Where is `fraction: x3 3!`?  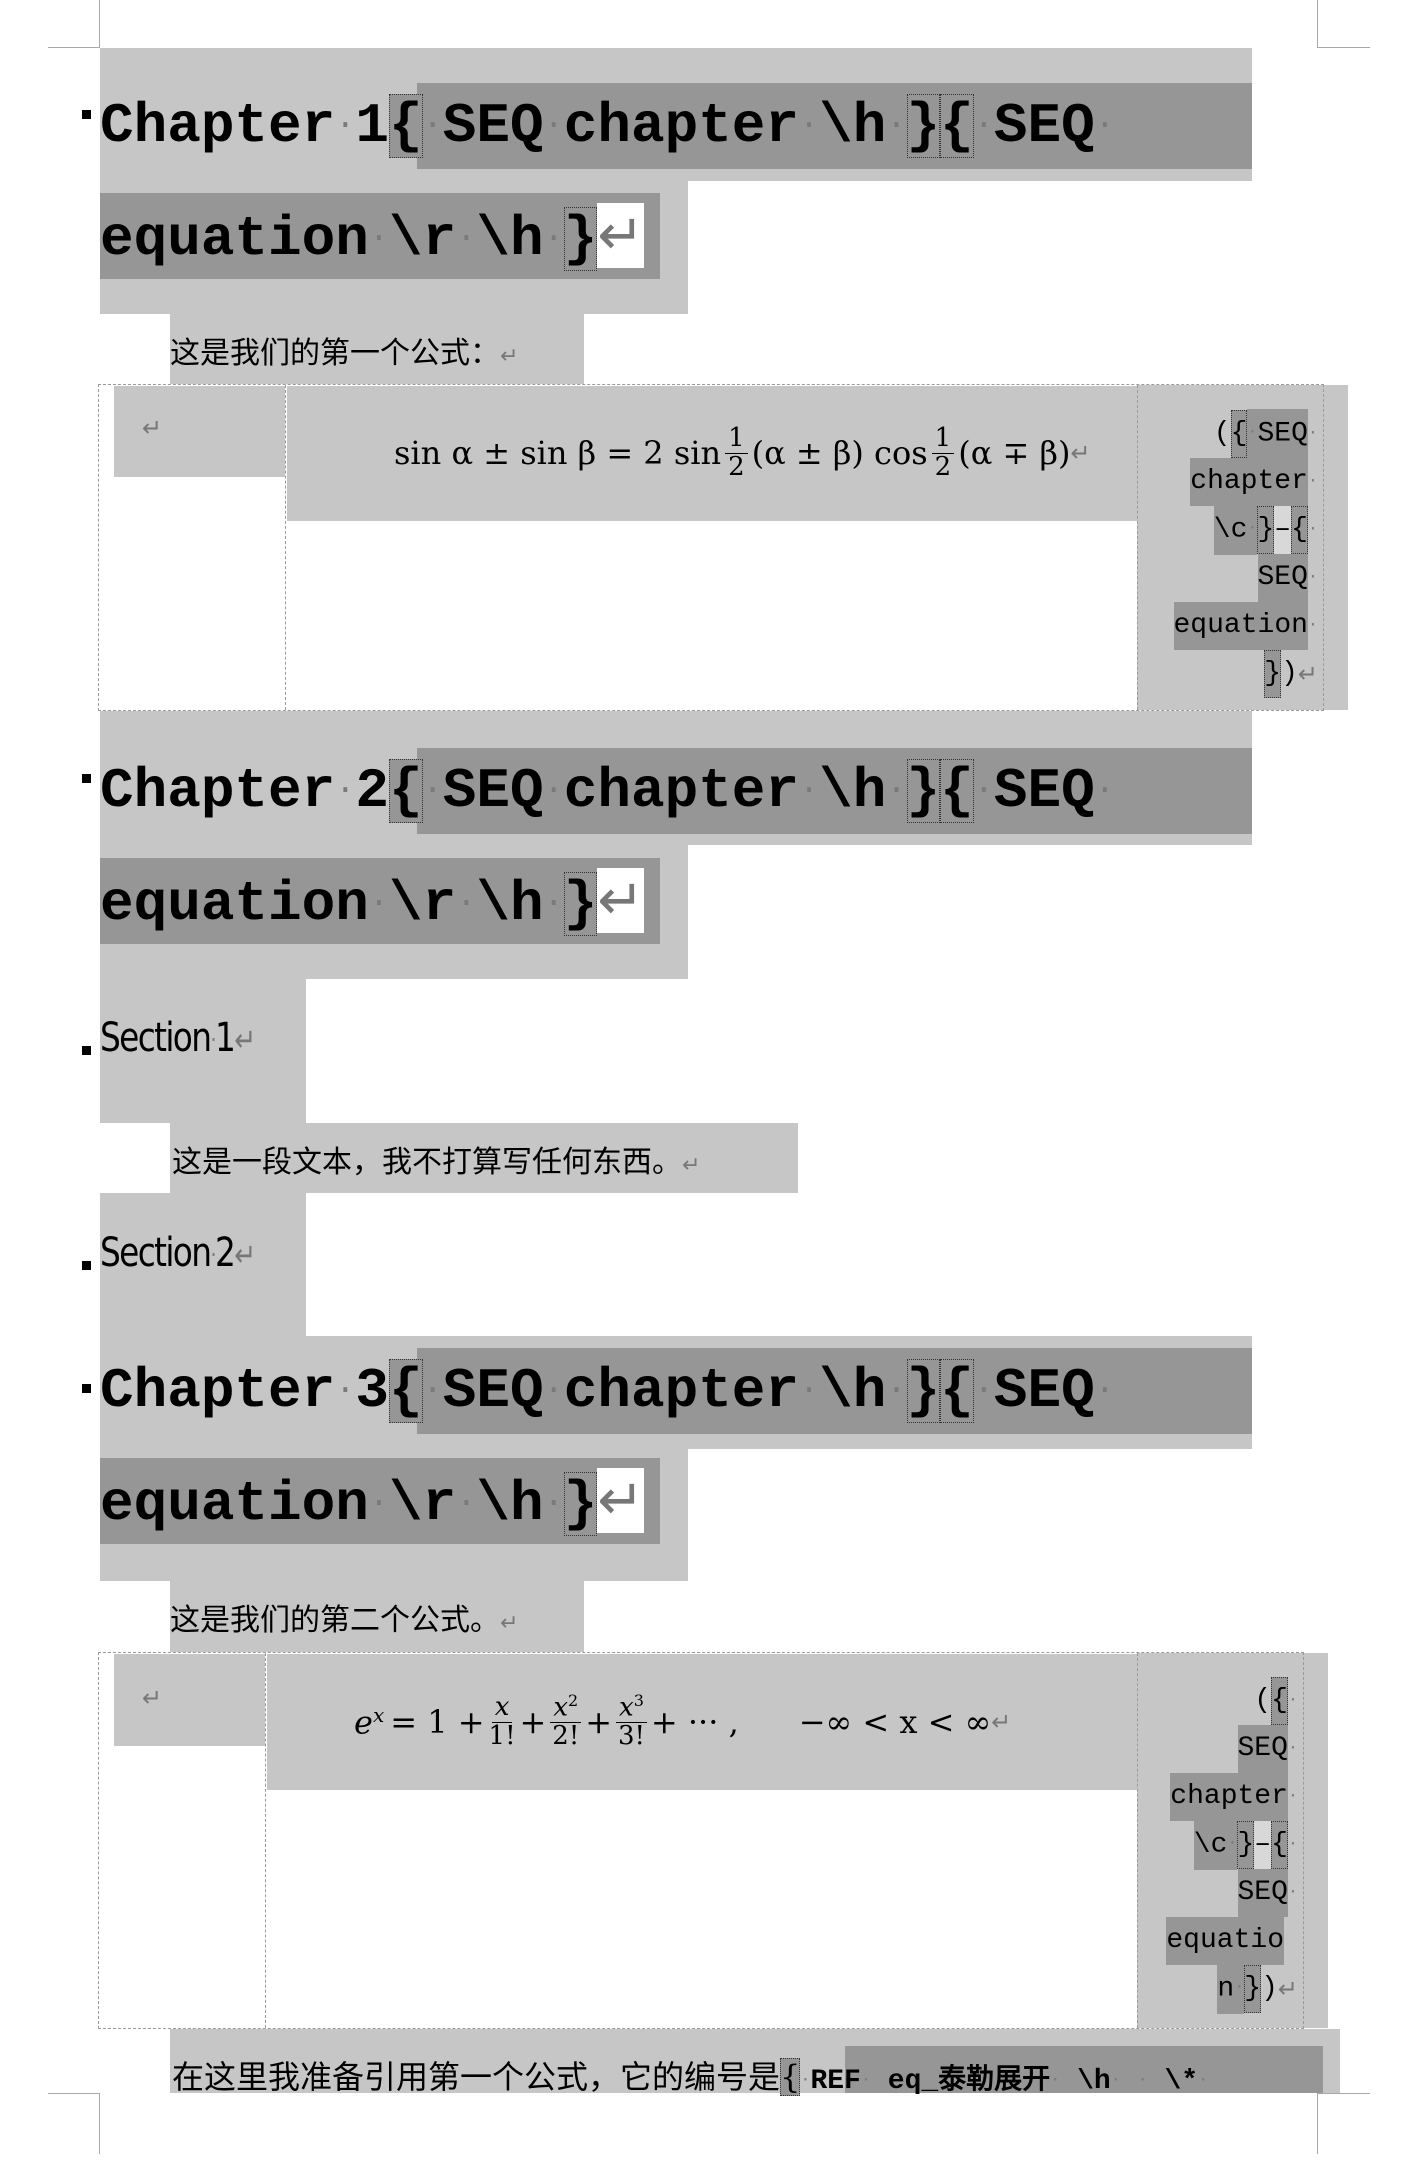 fraction: x3 3! is located at coordinates (631, 1720).